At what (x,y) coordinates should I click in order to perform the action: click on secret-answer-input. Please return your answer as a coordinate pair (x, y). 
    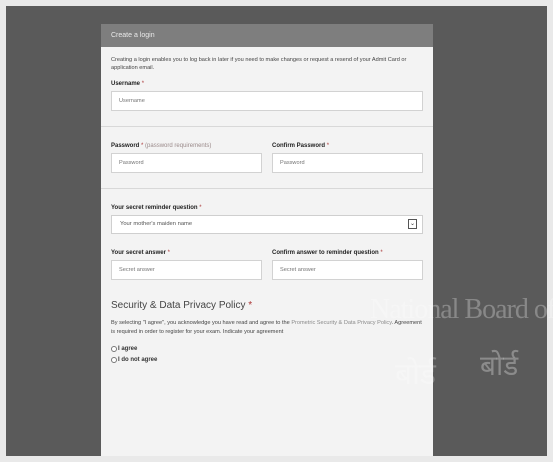
    Looking at the image, I should click on (186, 270).